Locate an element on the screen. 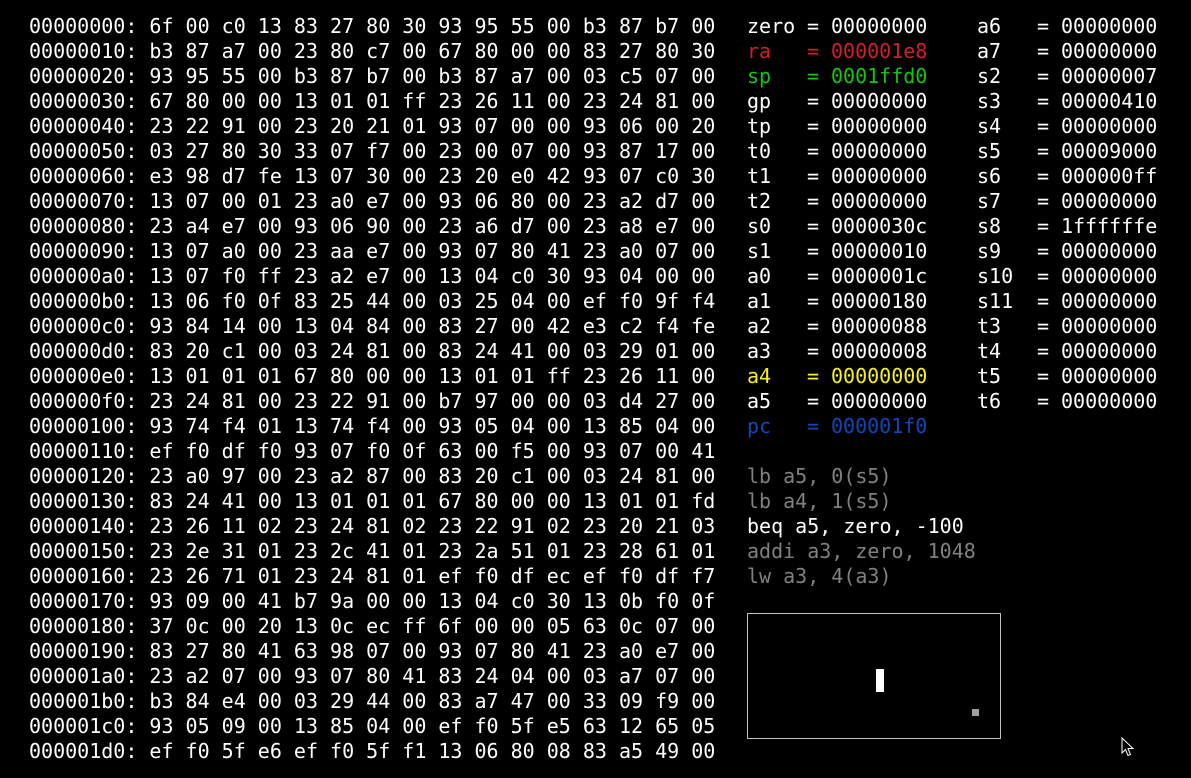 This screenshot has height=778, width=1191. register-row-a1: a1 = 00000180 is located at coordinates (837, 301).